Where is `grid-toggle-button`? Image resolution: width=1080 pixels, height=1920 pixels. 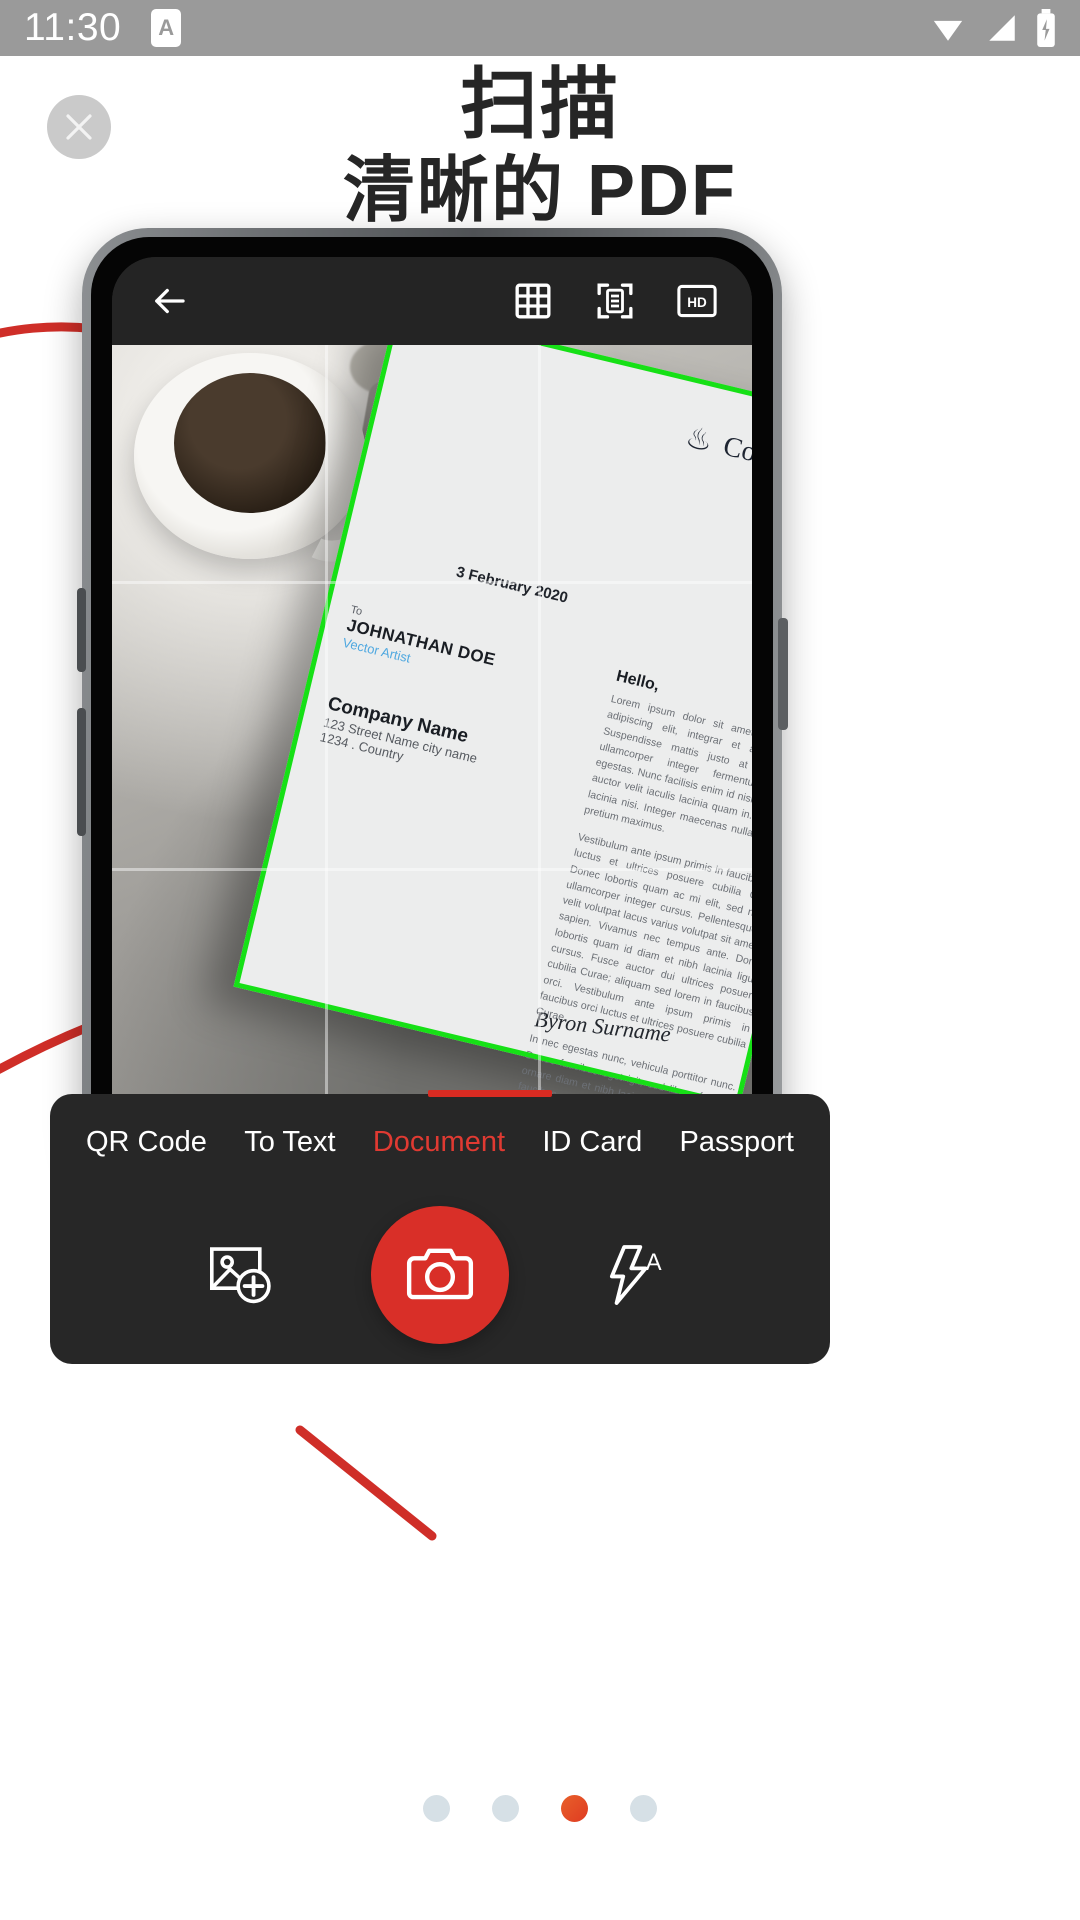
grid-toggle-button is located at coordinates (533, 301).